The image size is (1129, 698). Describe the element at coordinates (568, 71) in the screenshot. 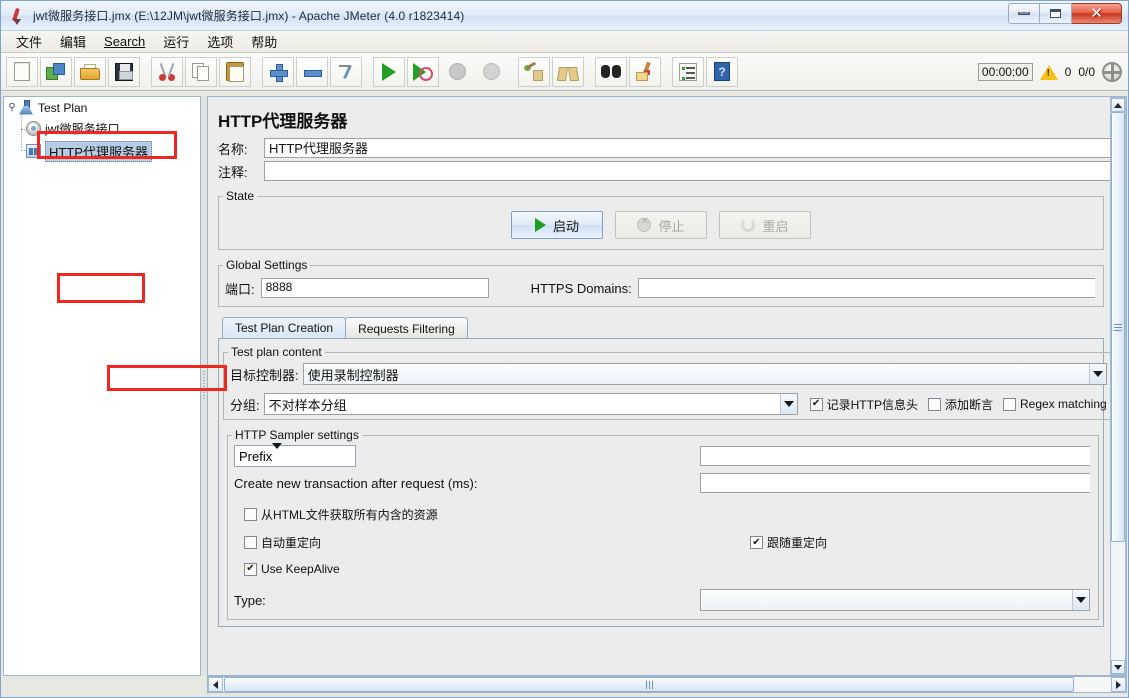

I see `clear-all-button` at that location.